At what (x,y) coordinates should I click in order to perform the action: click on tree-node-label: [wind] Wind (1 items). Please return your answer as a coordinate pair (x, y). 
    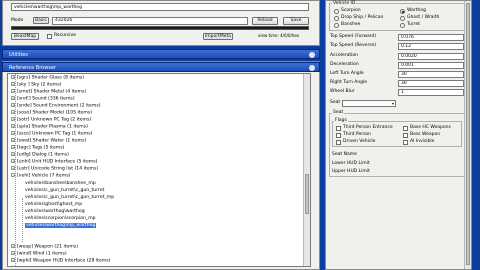
    Looking at the image, I should click on (42, 254).